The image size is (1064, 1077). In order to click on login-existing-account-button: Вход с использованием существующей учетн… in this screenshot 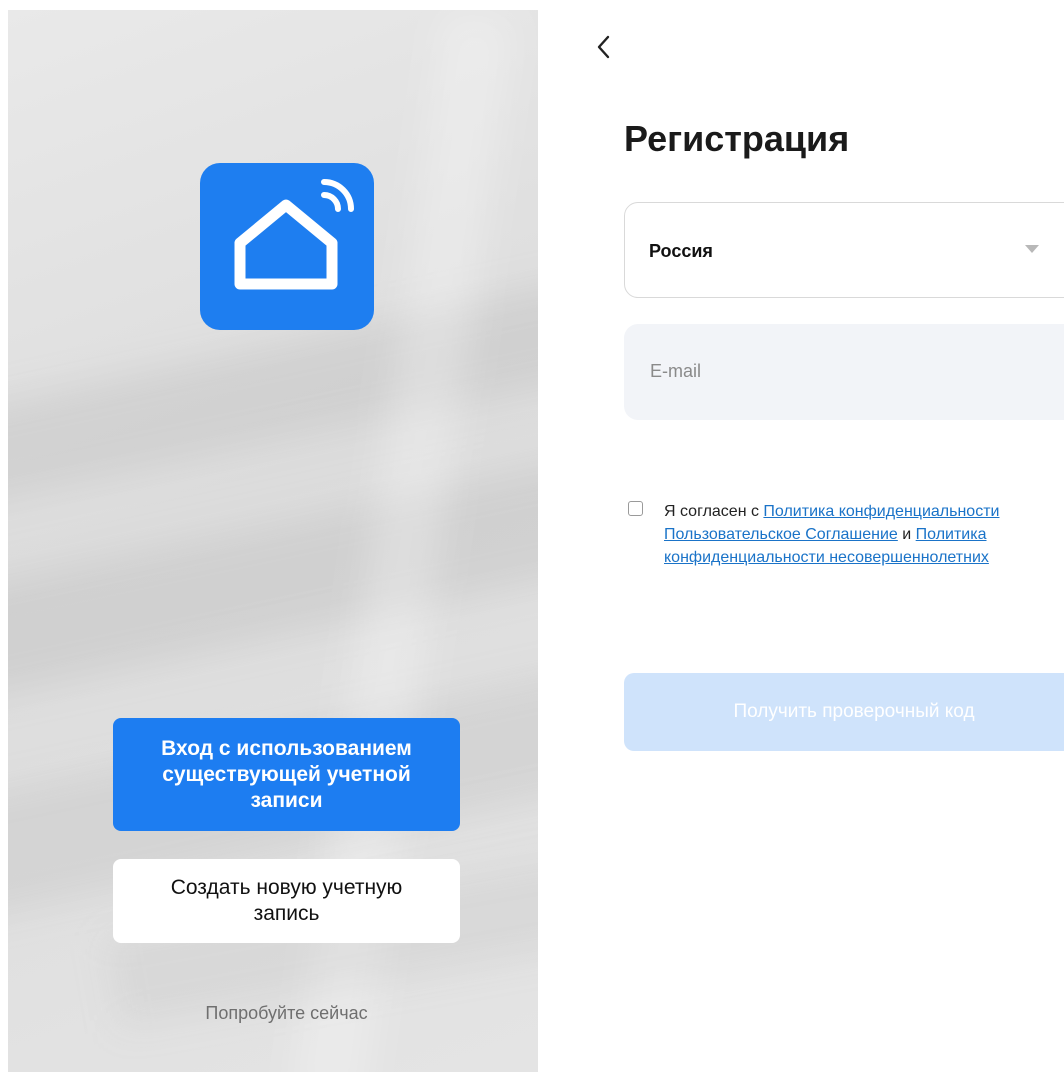, I will do `click(286, 774)`.